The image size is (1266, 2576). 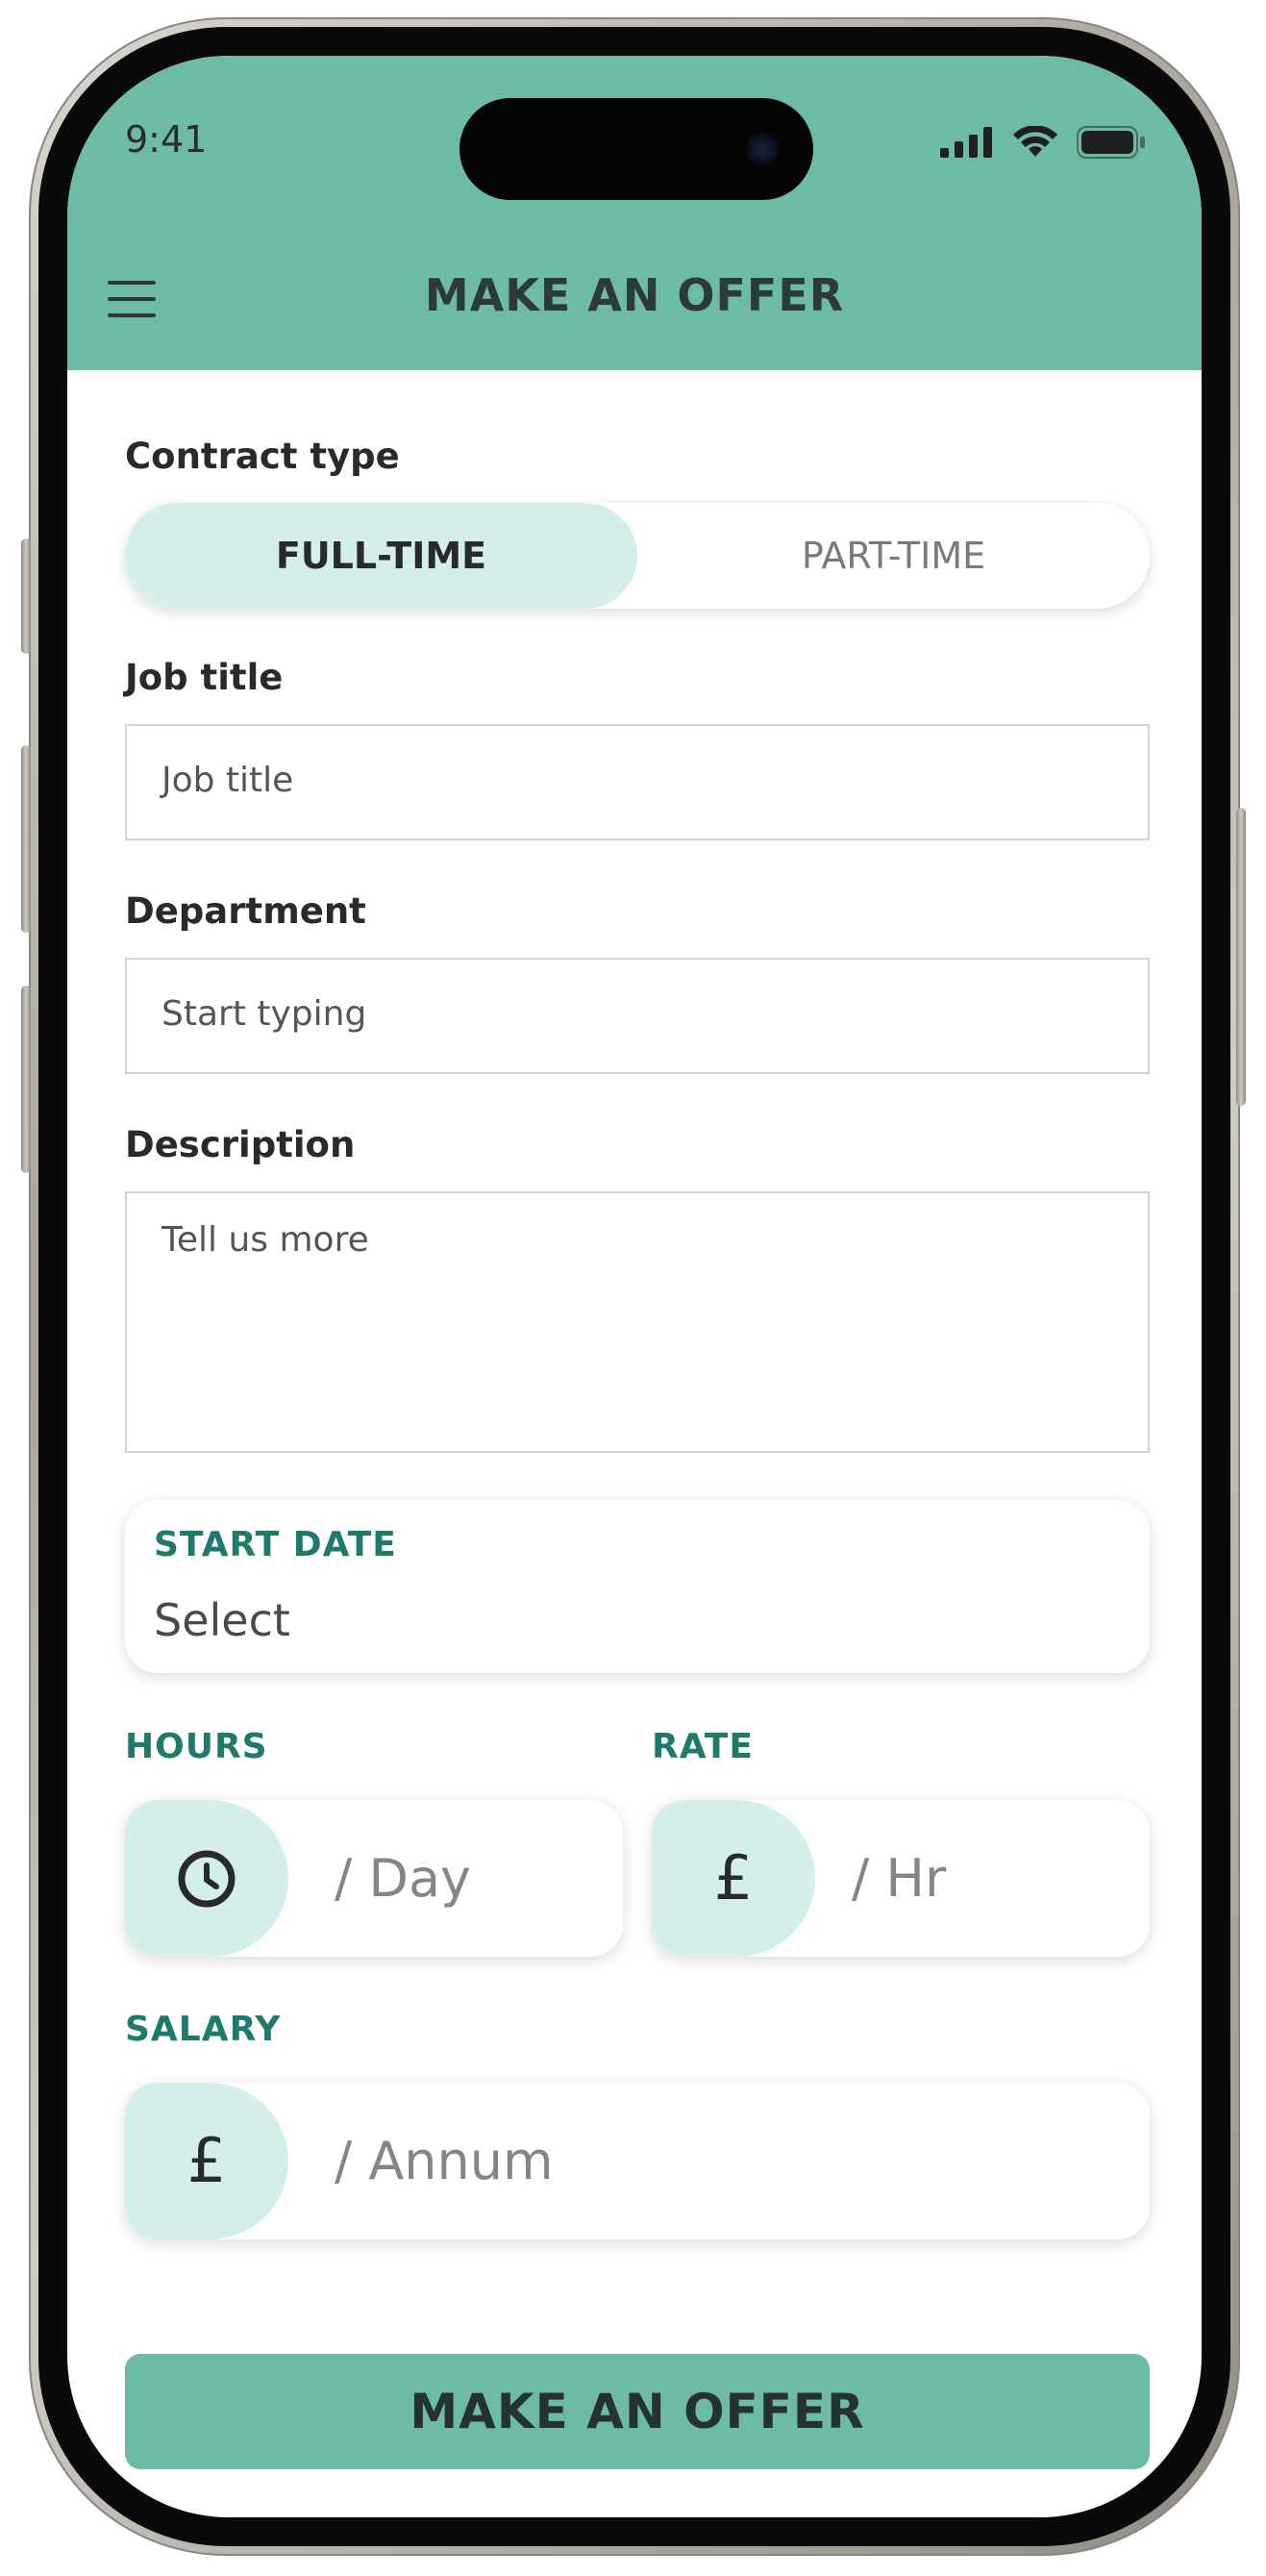 What do you see at coordinates (444, 2161) in the screenshot?
I see `salary-placeholder: / Annum` at bounding box center [444, 2161].